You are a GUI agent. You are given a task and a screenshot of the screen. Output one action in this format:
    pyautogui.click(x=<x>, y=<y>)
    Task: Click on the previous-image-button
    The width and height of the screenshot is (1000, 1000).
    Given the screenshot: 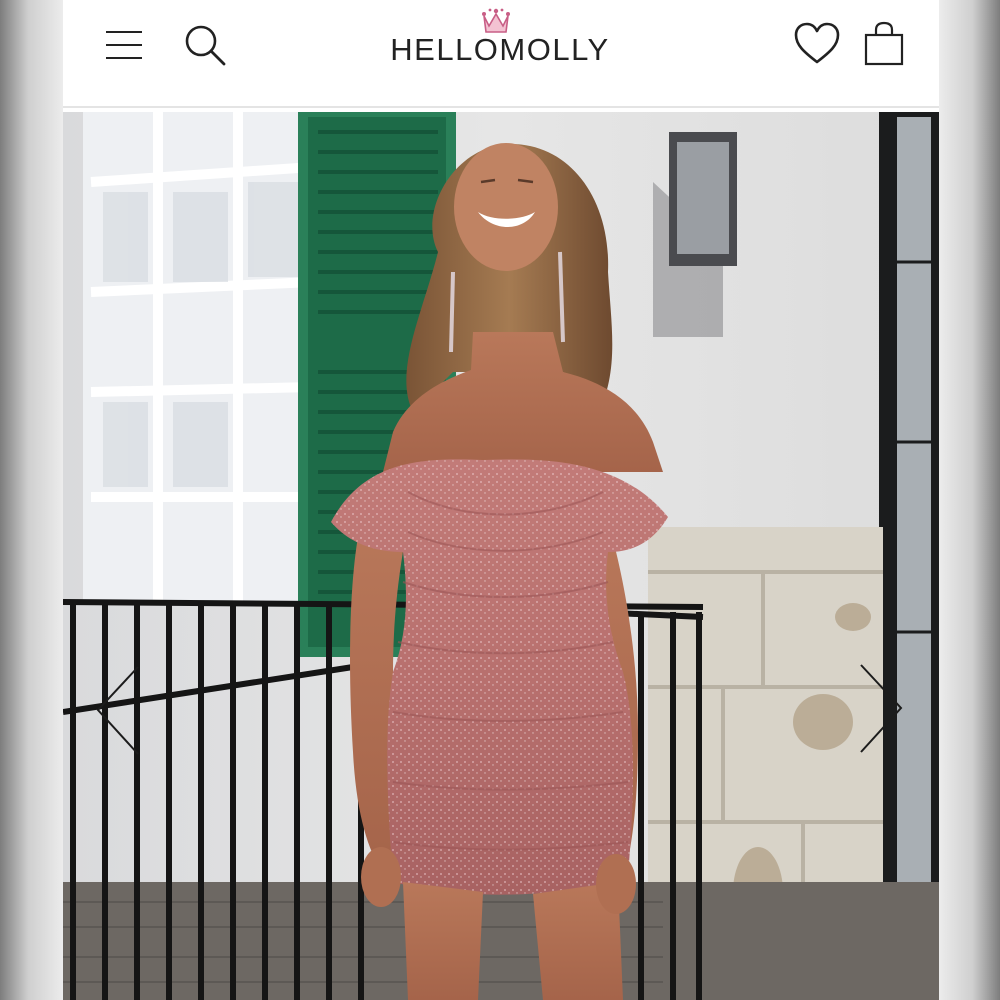 What is the action you would take?
    pyautogui.click(x=118, y=712)
    